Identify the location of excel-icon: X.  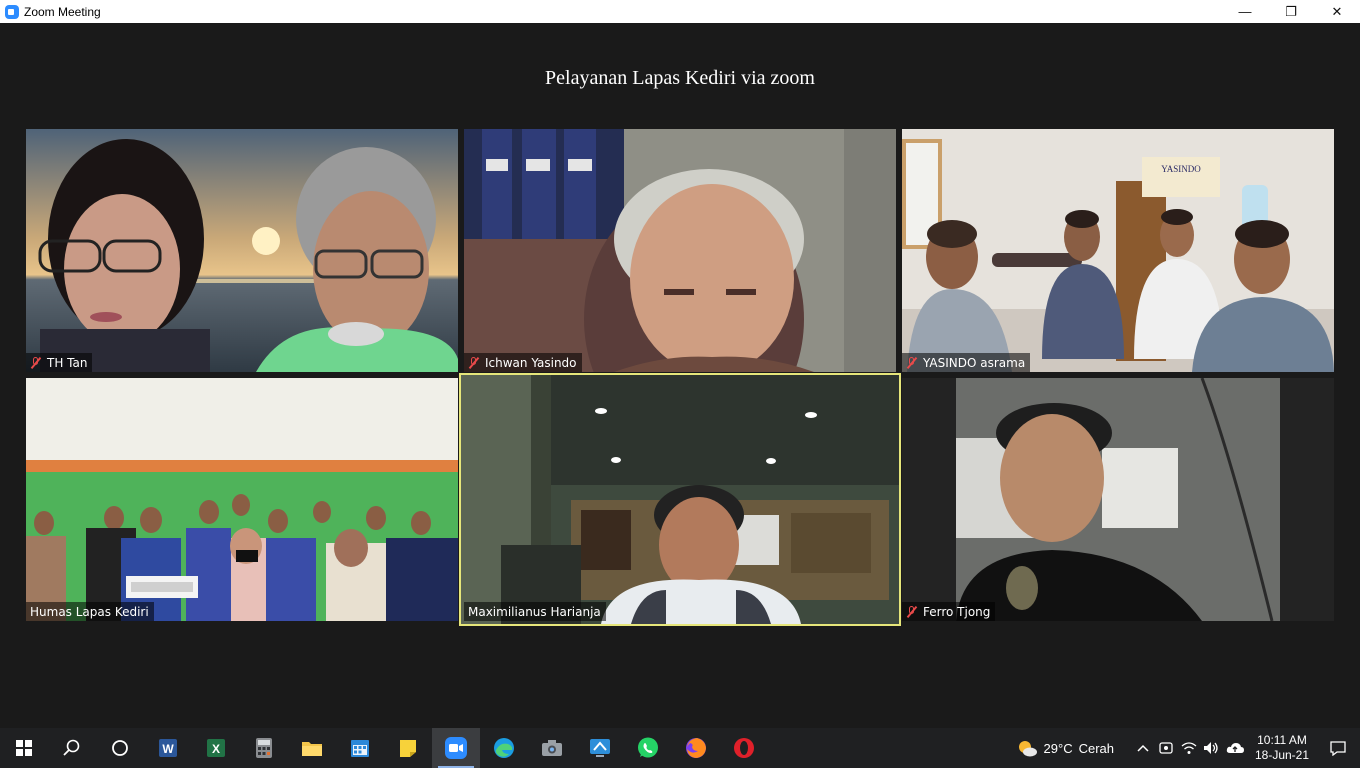
(216, 748).